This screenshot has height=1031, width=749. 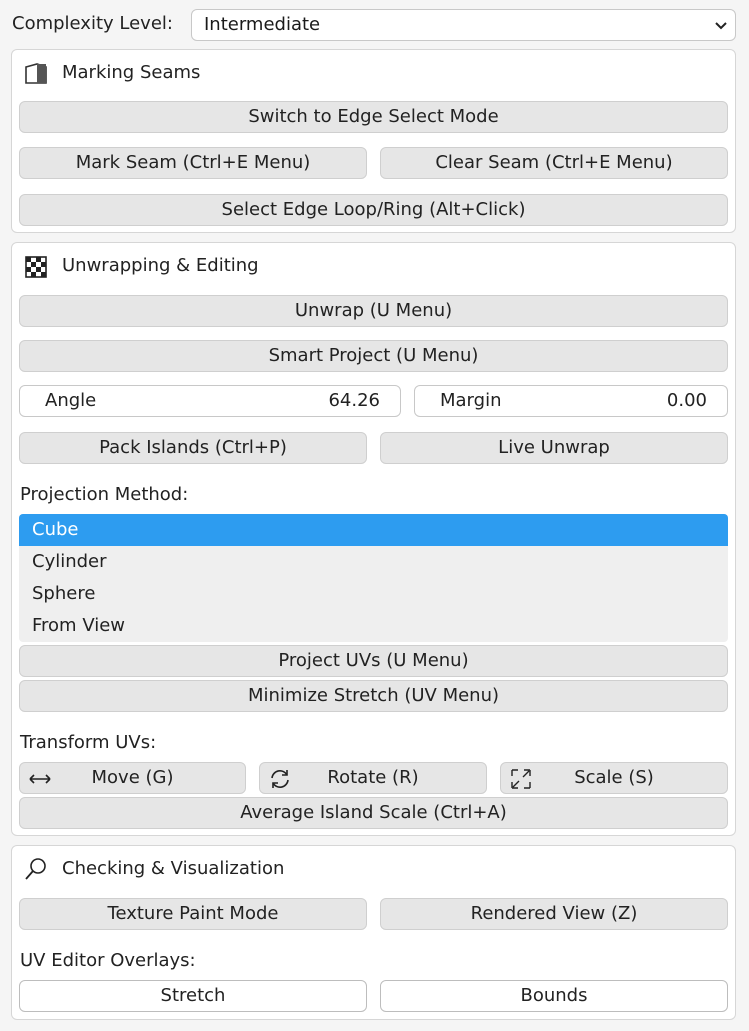 I want to click on move-label: Move (G), so click(x=132, y=777).